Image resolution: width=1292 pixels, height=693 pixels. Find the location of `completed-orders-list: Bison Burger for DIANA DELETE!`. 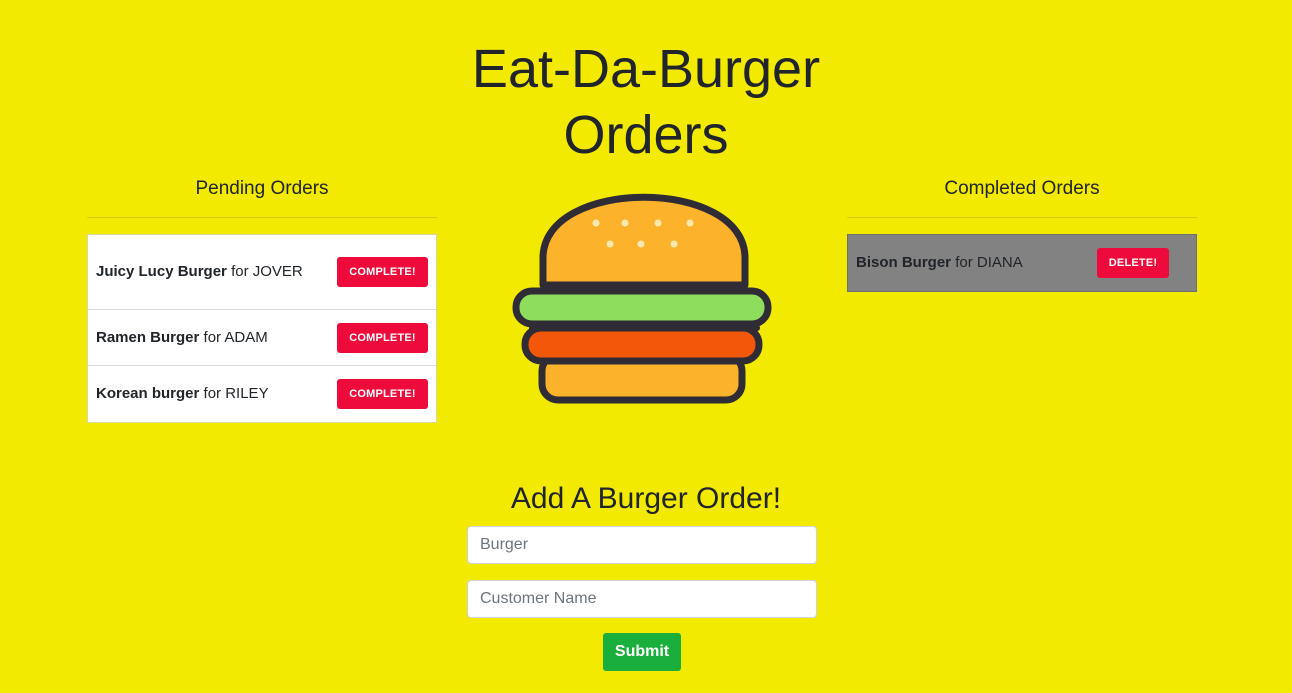

completed-orders-list: Bison Burger for DIANA DELETE! is located at coordinates (1022, 263).